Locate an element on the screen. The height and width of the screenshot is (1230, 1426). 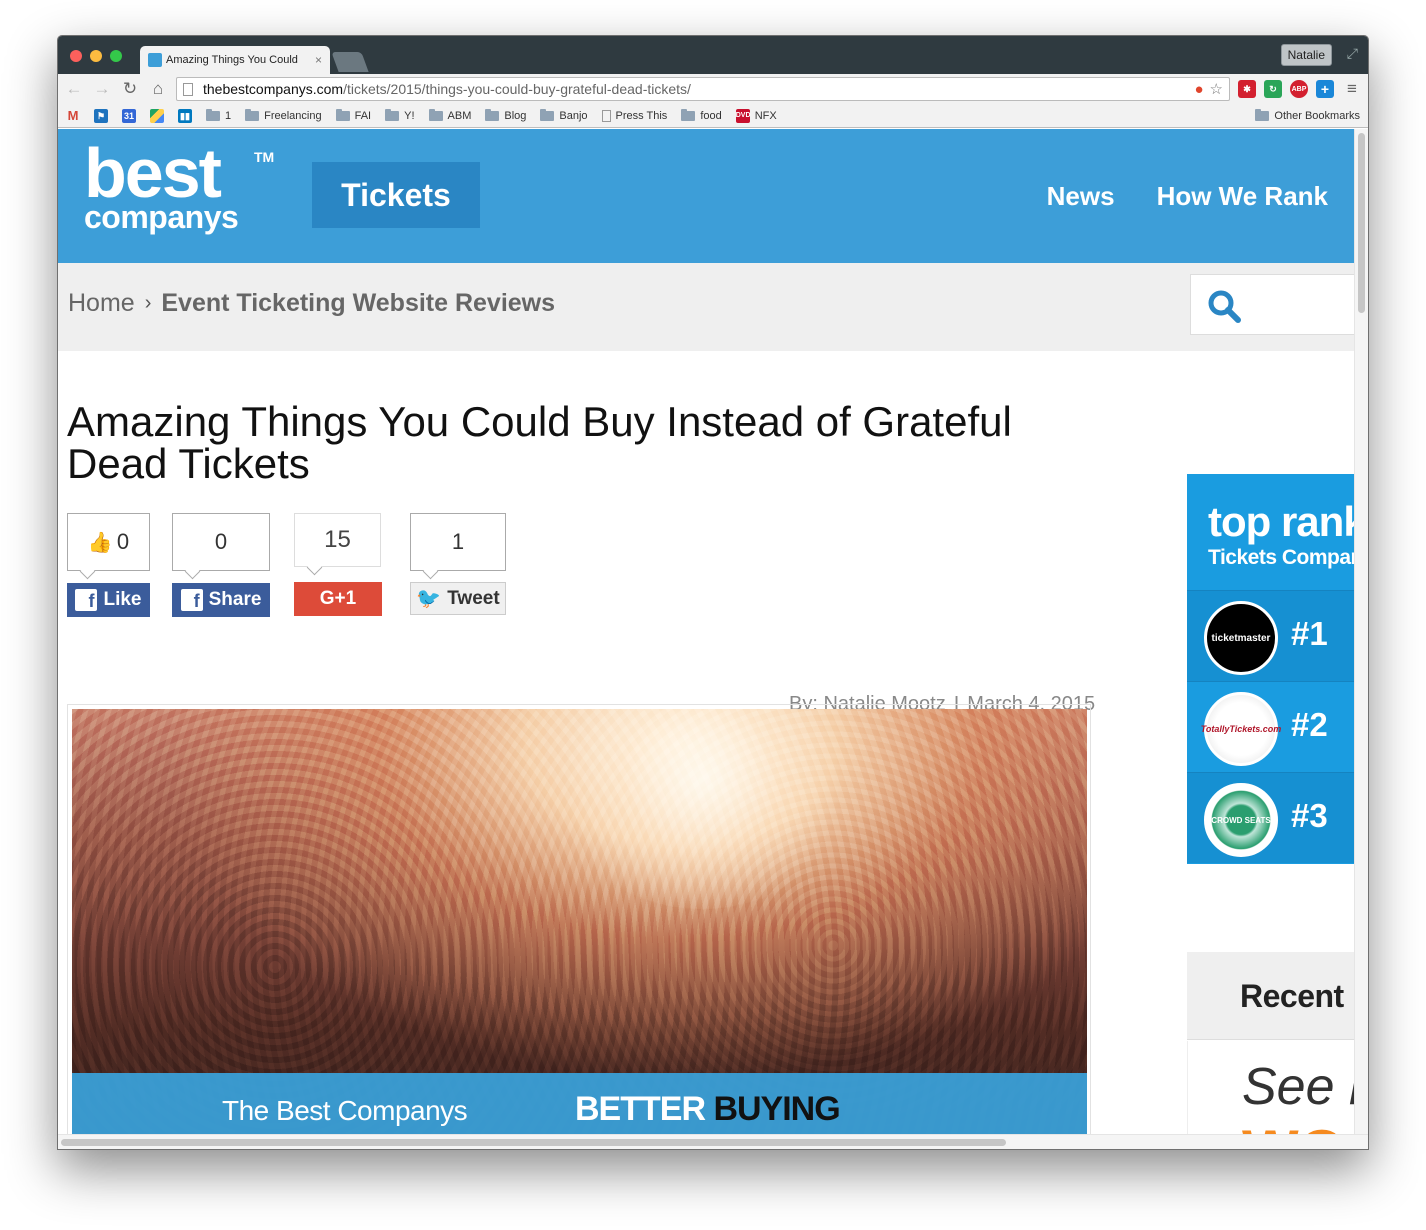
fullscreen-icon: ⤢ is located at coordinates (1352, 53).